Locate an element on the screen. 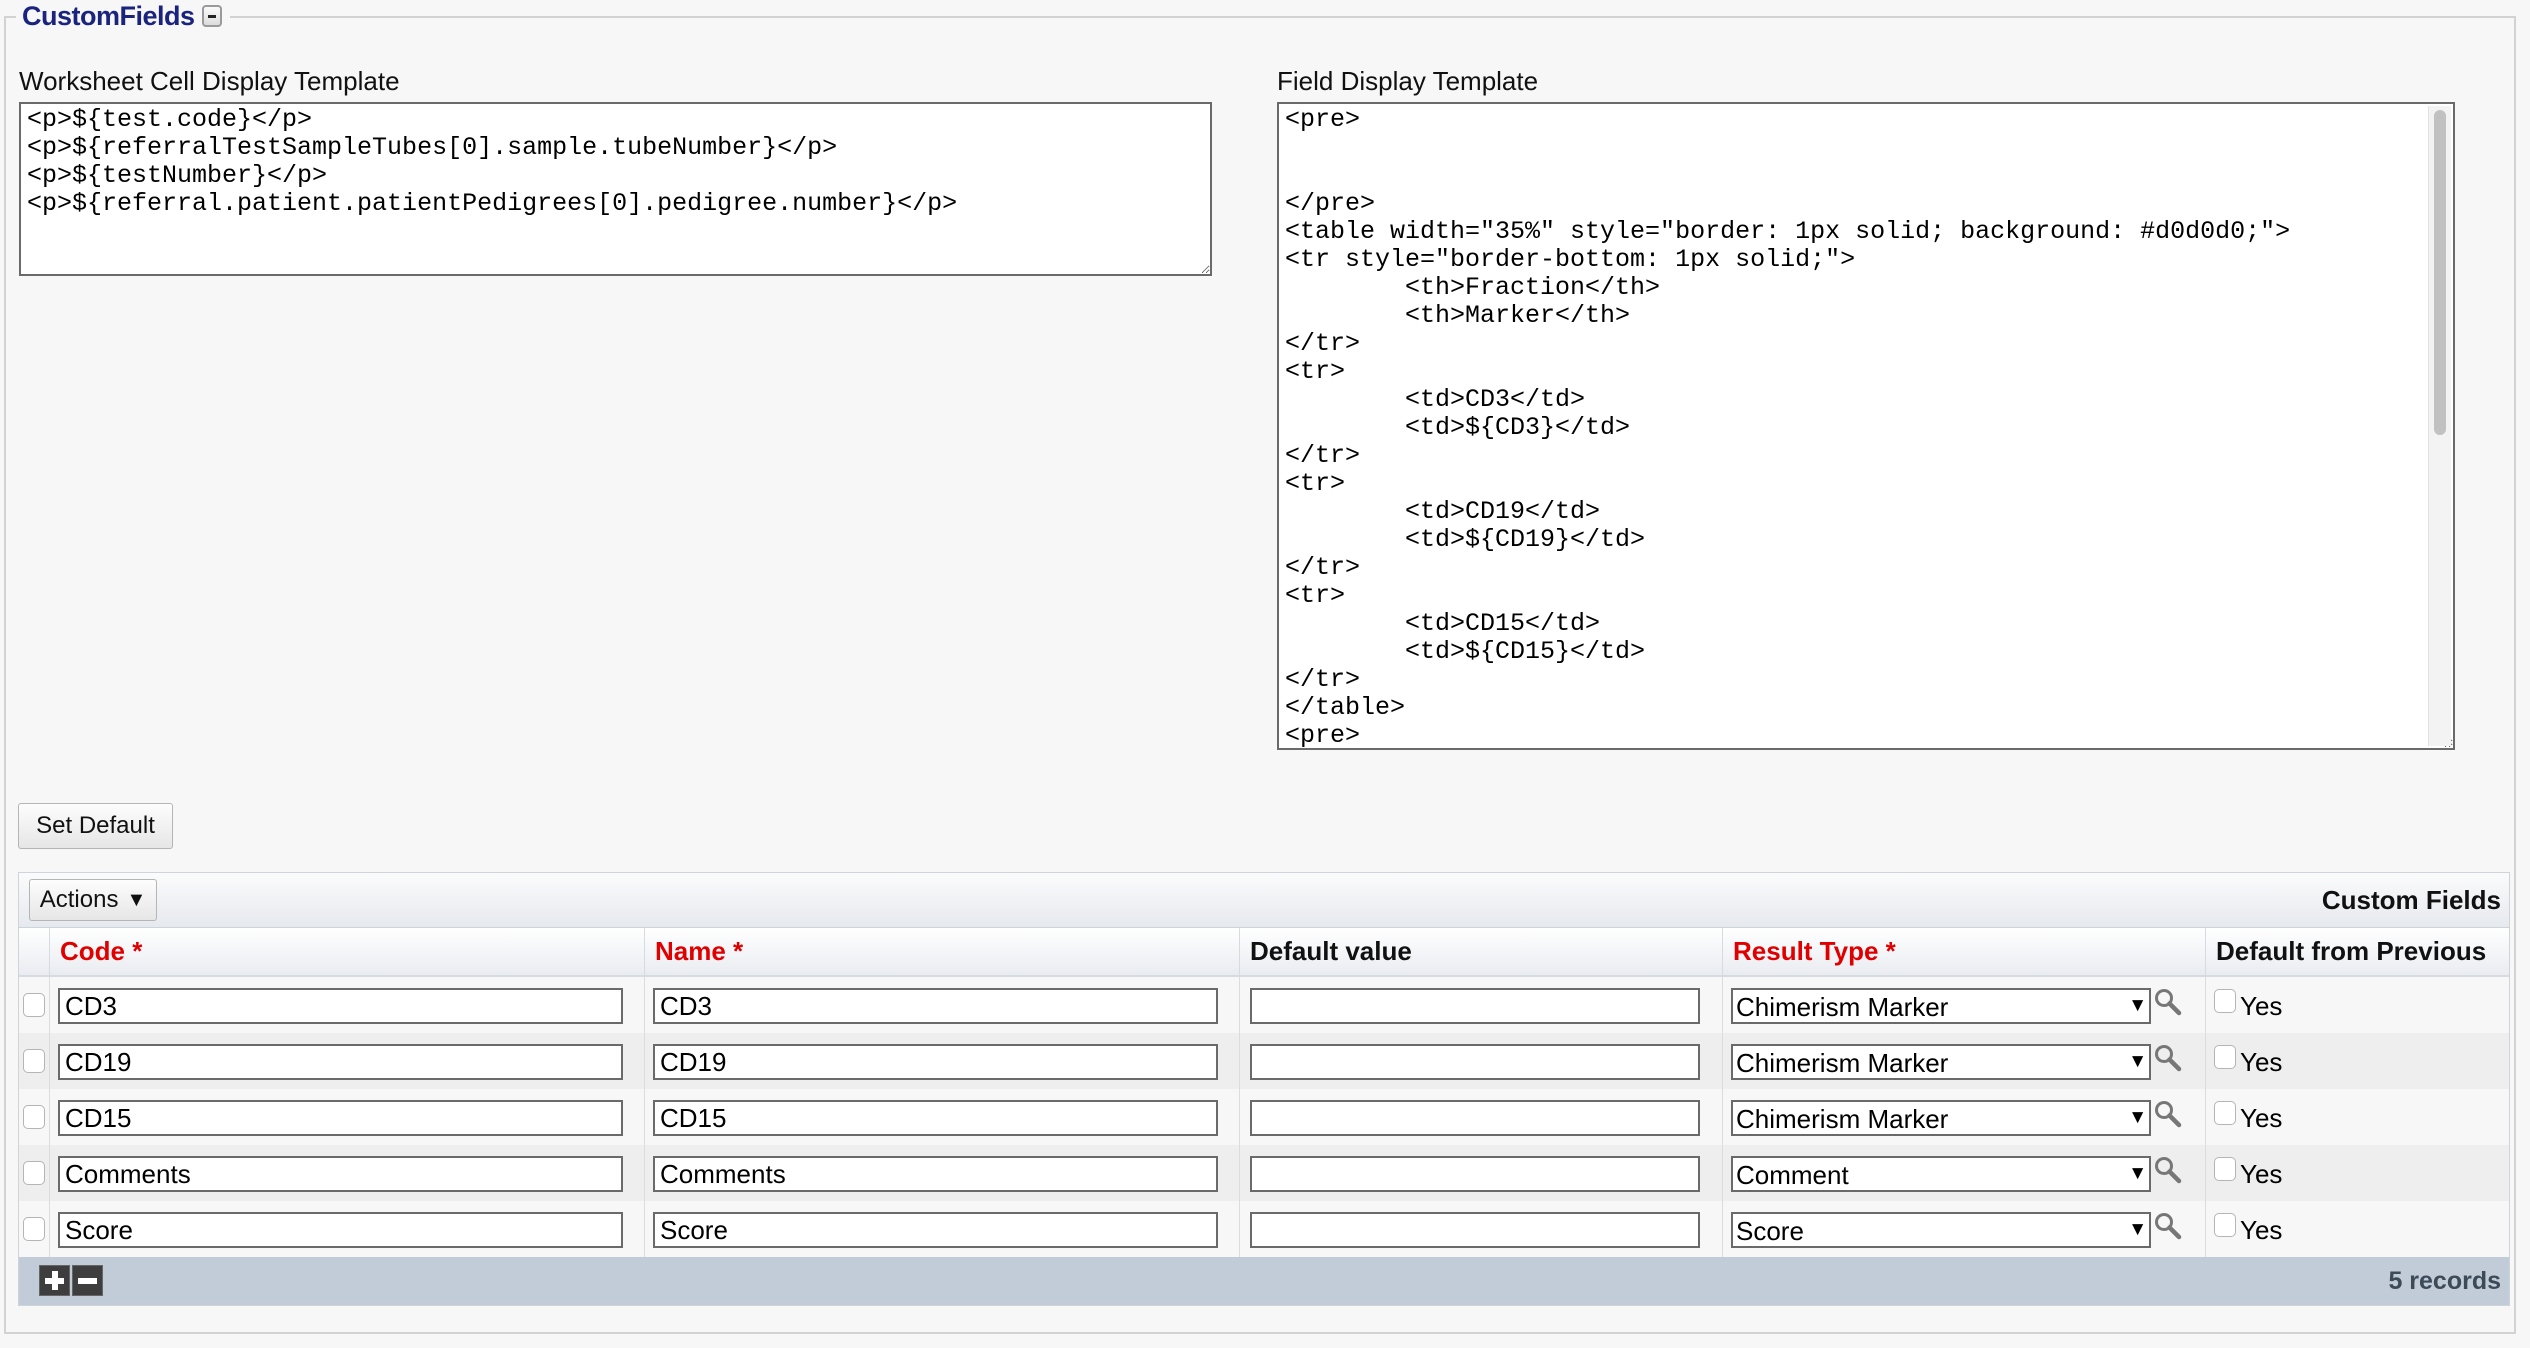 This screenshot has height=1348, width=2530. records-count: 5 records is located at coordinates (2444, 1281).